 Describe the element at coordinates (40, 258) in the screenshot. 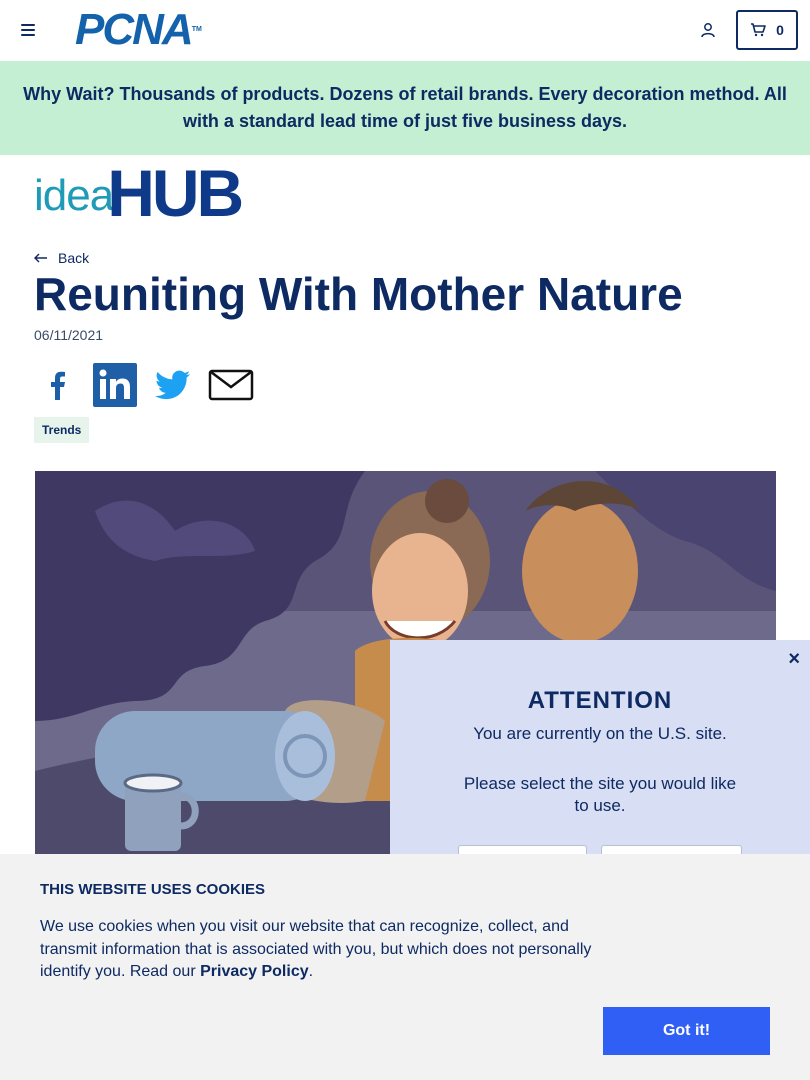

I see `arrow-left-icon` at that location.